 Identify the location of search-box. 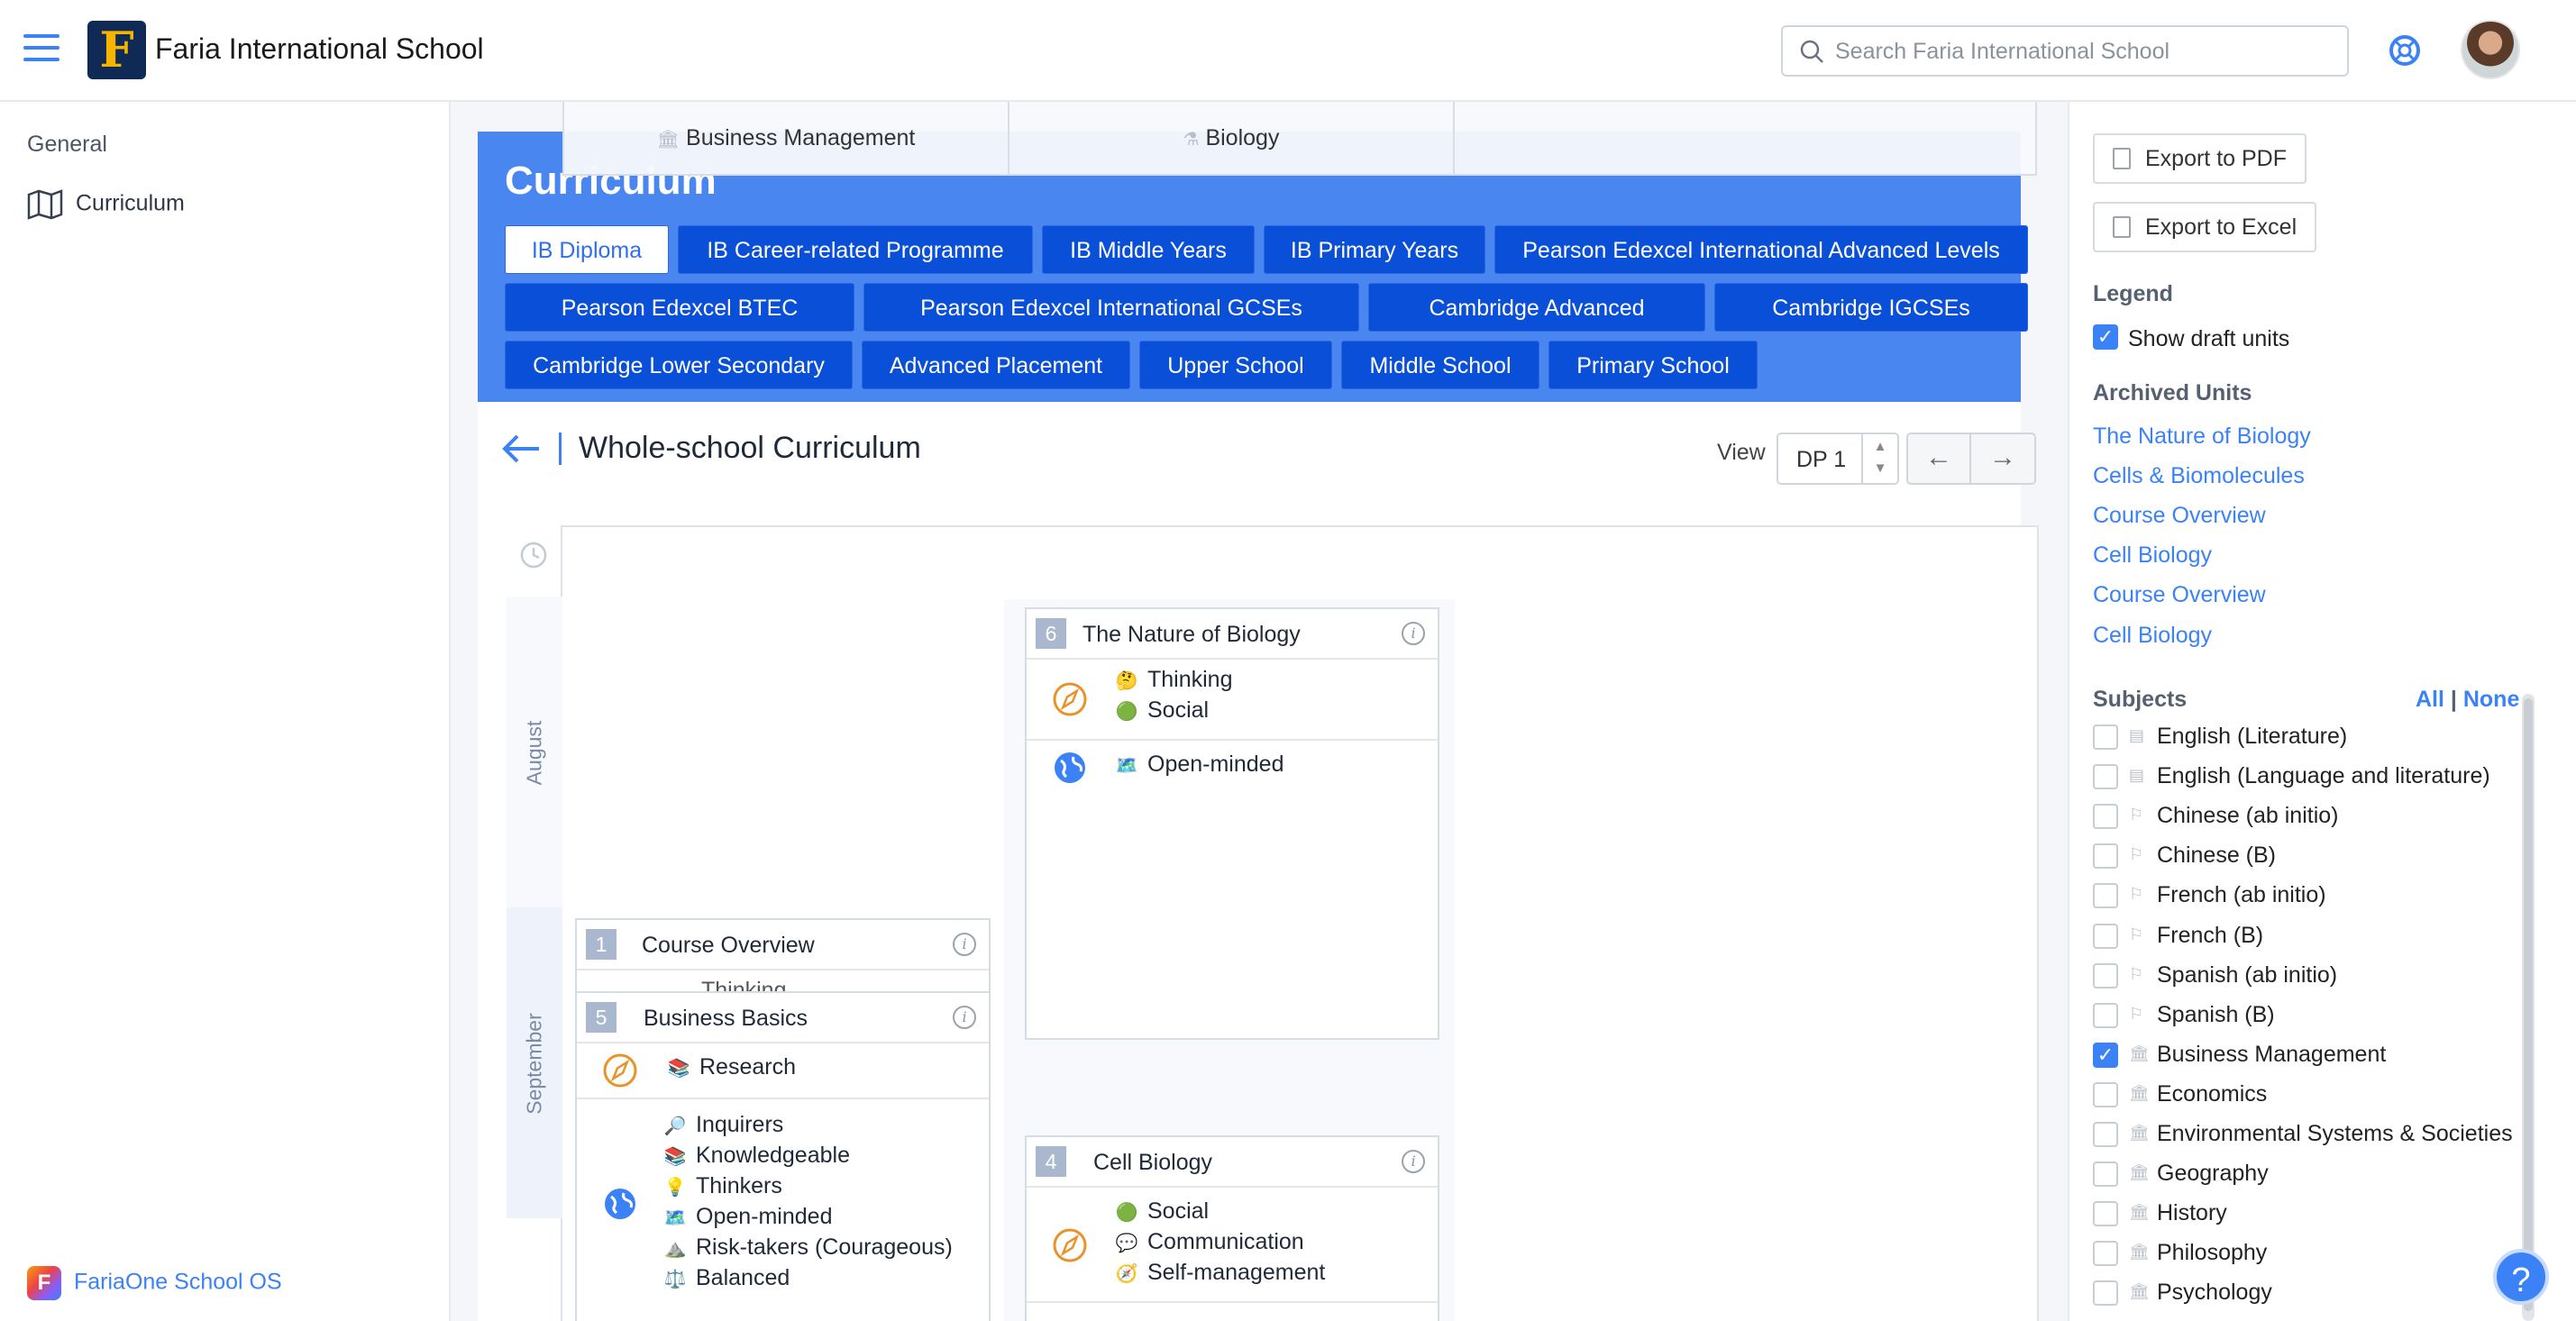
(2065, 51).